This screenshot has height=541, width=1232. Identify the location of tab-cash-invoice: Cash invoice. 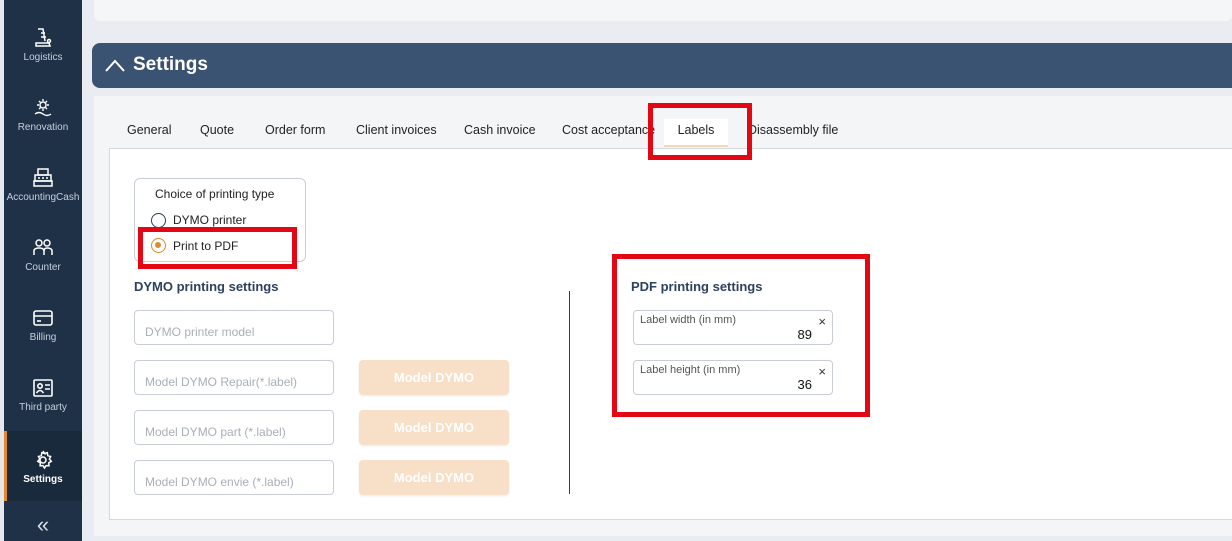
(500, 133).